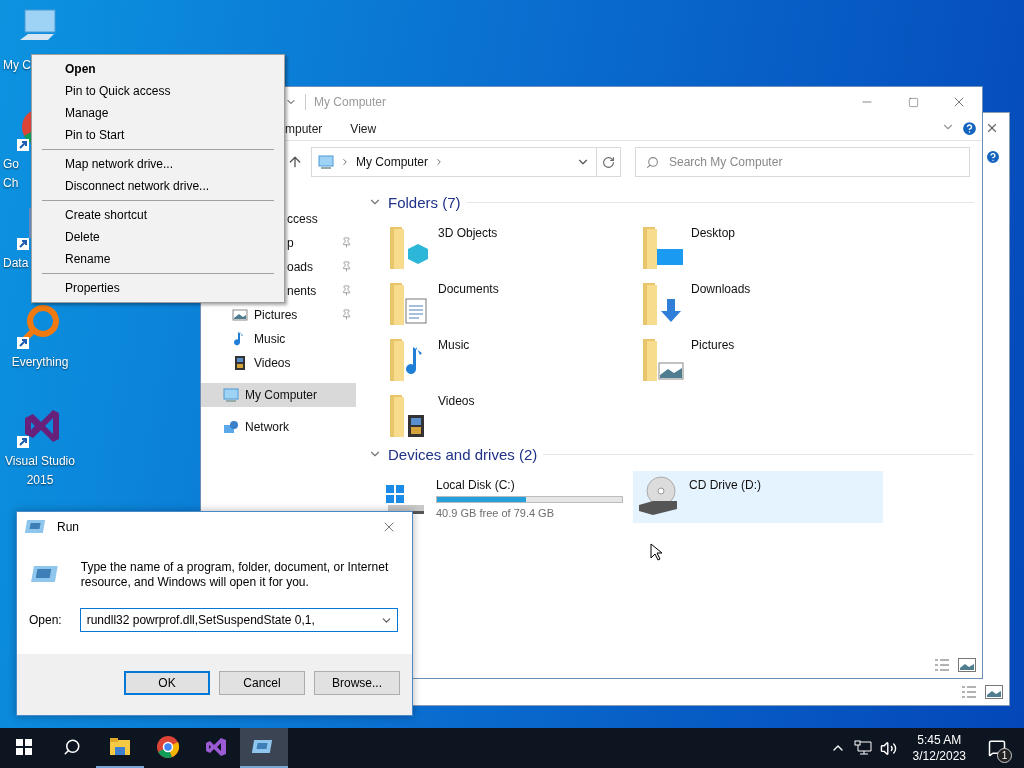  I want to click on folder-tile: Documents, so click(512, 303).